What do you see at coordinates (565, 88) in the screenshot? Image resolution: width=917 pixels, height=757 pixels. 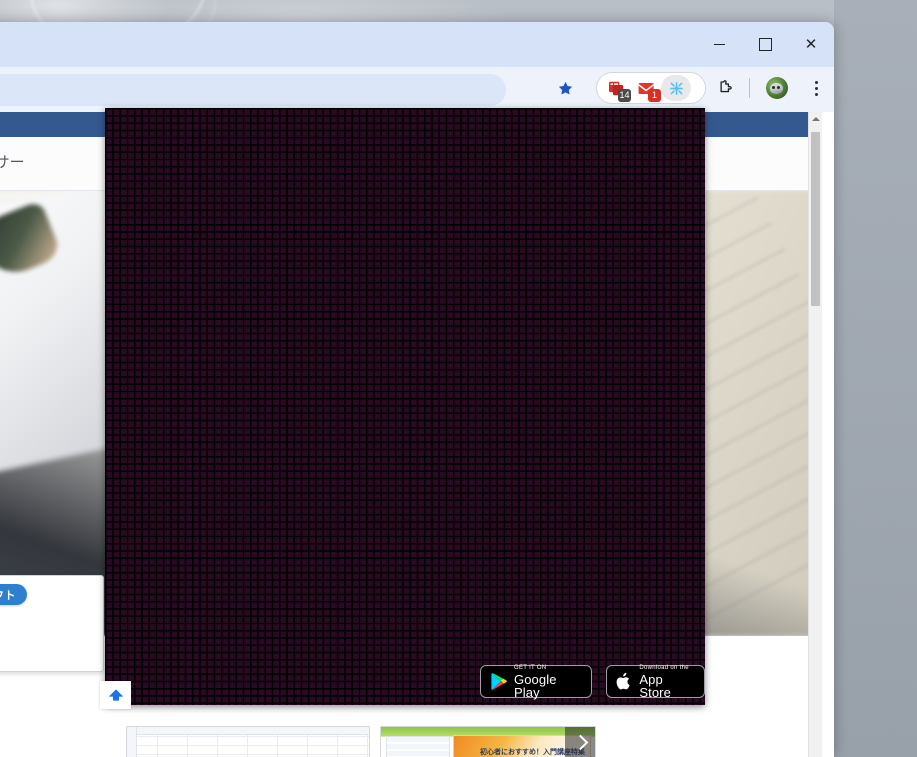 I see `bookmark-star-icon` at bounding box center [565, 88].